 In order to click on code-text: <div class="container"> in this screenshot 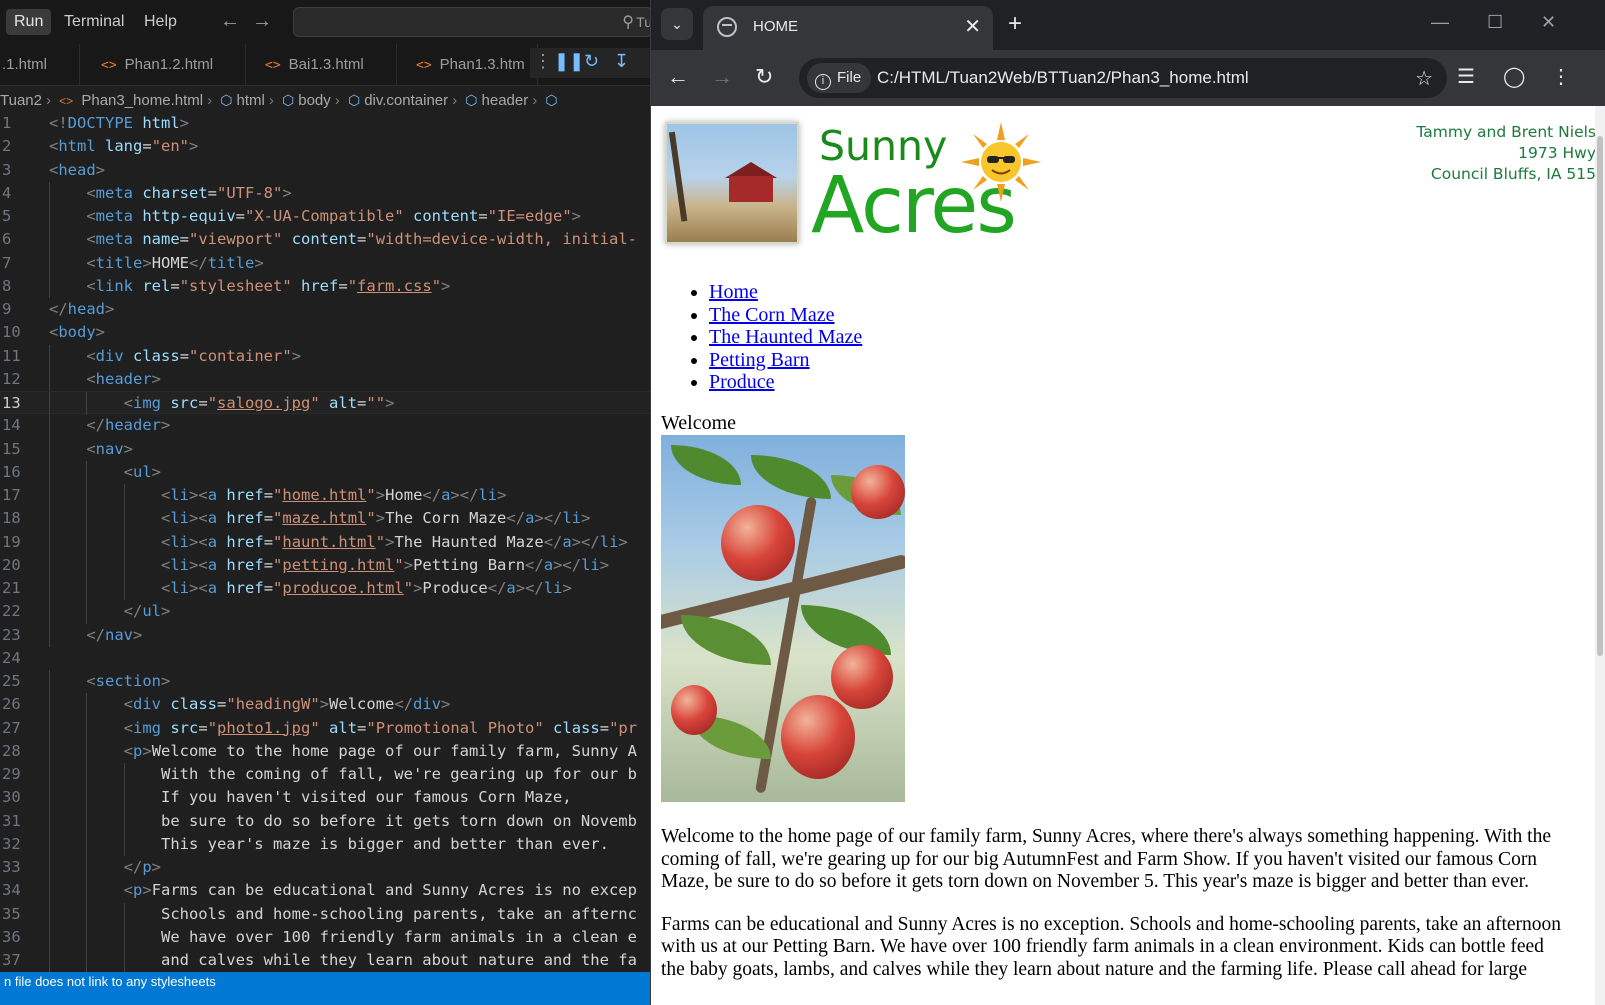, I will do `click(194, 355)`.